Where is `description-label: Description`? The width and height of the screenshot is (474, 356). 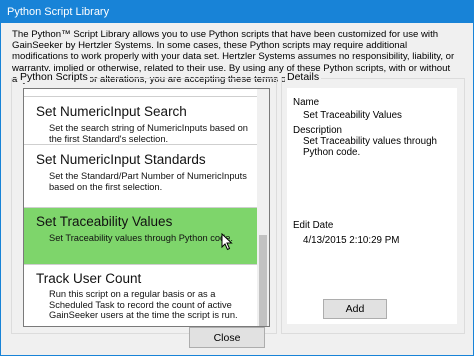
description-label: Description is located at coordinates (318, 130).